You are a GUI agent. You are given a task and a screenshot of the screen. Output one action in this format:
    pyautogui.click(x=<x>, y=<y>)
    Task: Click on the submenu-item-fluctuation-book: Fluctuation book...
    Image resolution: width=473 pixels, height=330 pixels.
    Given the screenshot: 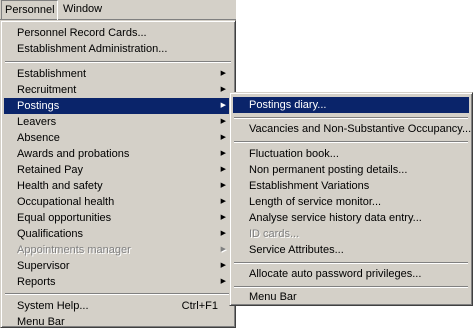 What is the action you would take?
    pyautogui.click(x=351, y=154)
    